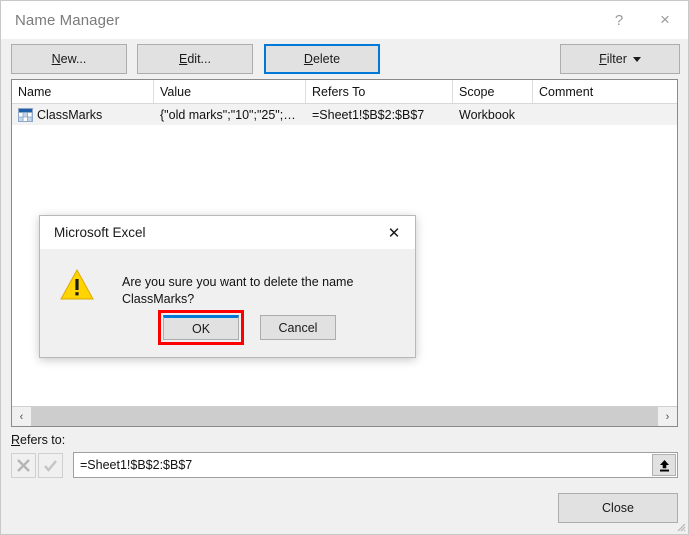 This screenshot has width=689, height=535. I want to click on horizontal-scrollbar: ‹ ›, so click(344, 416).